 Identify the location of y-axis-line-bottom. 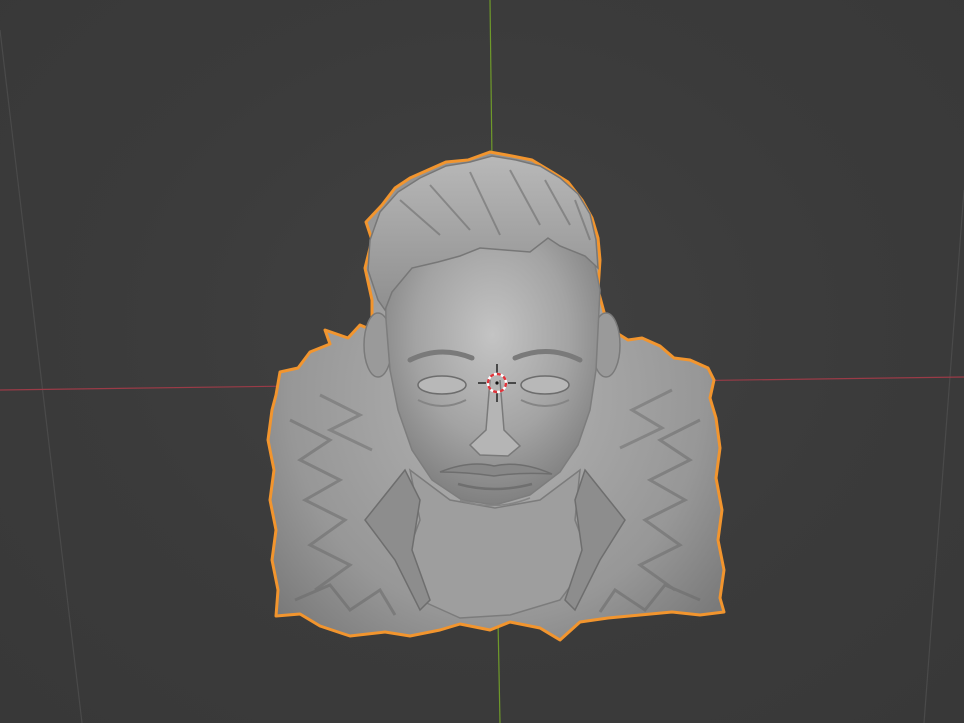
(499, 671).